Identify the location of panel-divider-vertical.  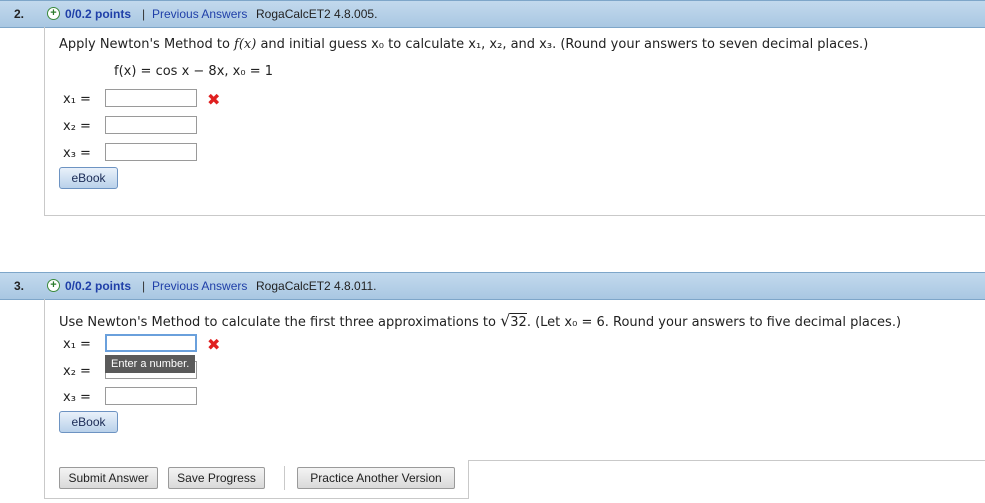
(468, 479).